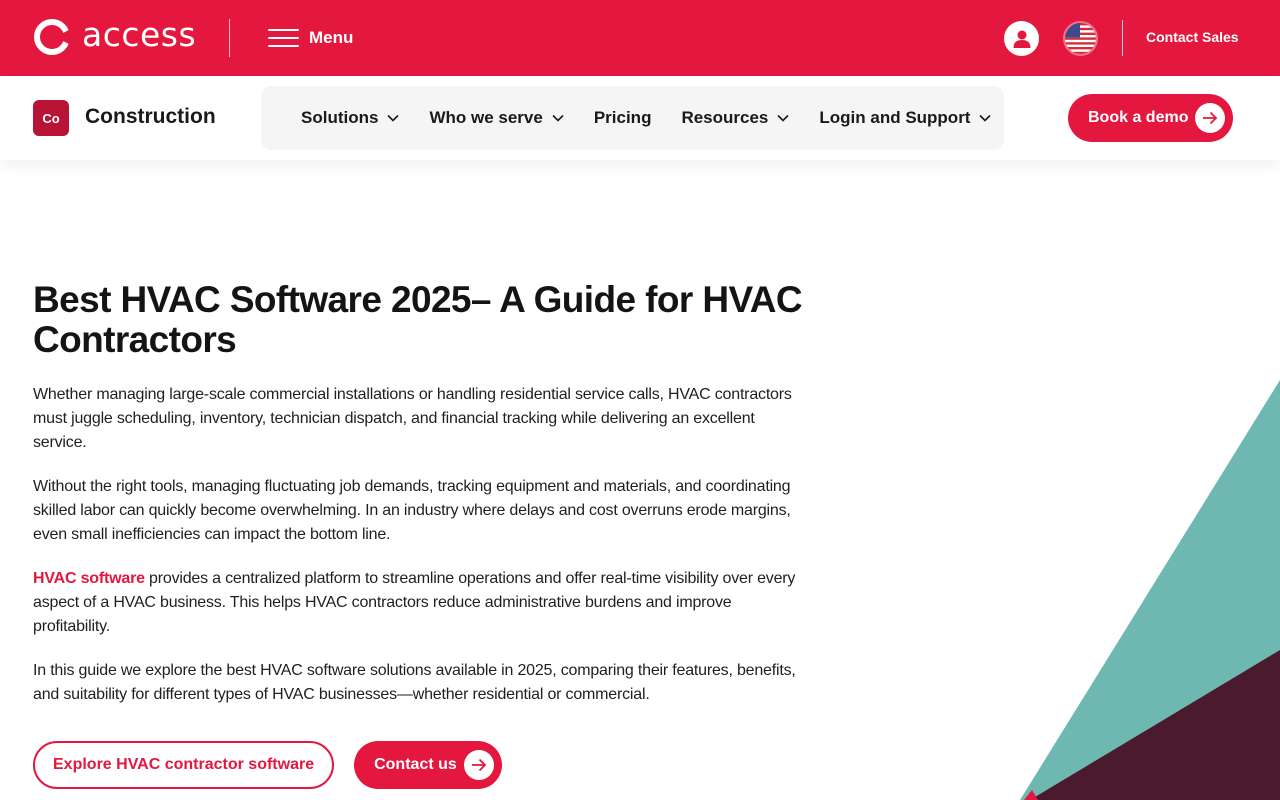 The image size is (1280, 800). What do you see at coordinates (184, 765) in the screenshot?
I see `explore-software-button: Explore HVAC contractor software` at bounding box center [184, 765].